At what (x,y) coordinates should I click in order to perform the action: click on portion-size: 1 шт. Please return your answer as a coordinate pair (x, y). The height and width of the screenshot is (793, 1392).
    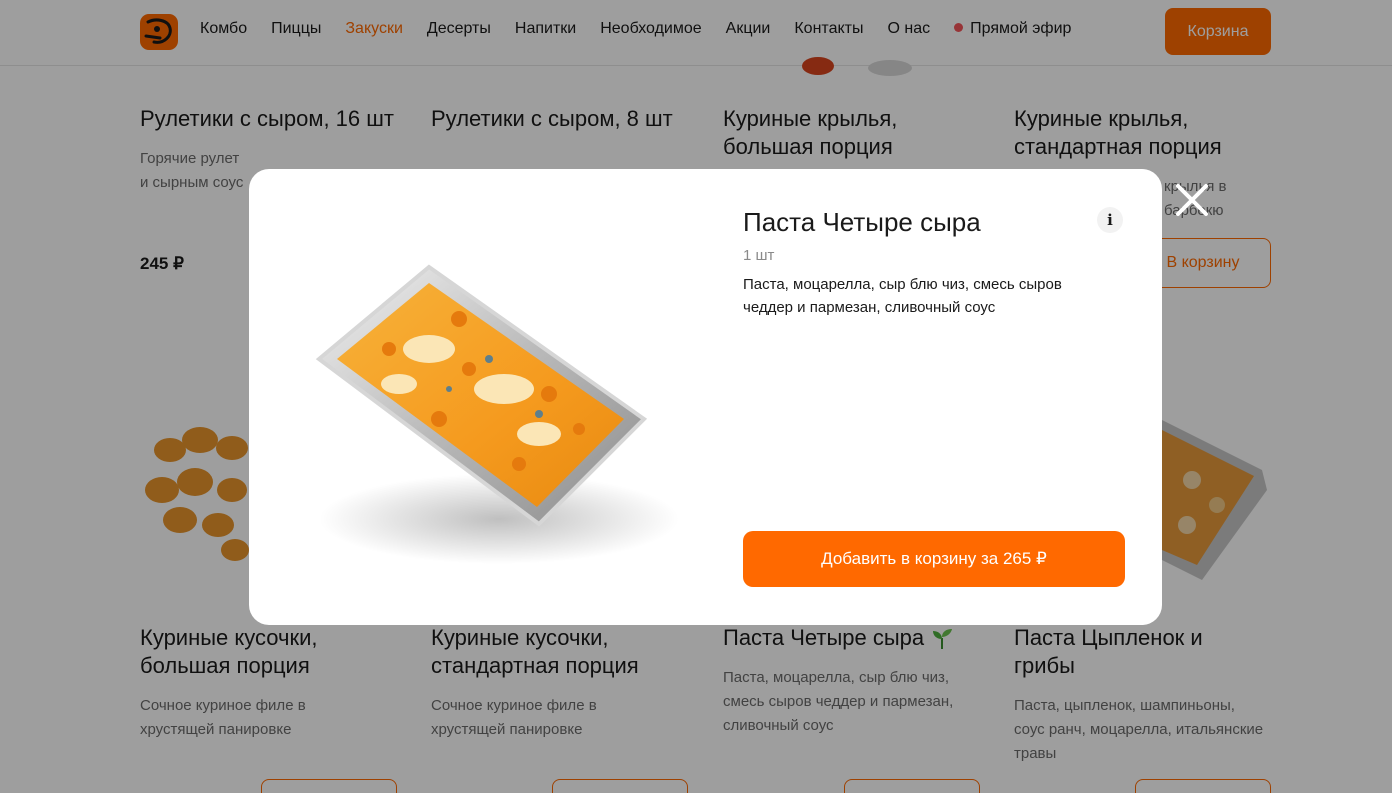
    Looking at the image, I should click on (759, 255).